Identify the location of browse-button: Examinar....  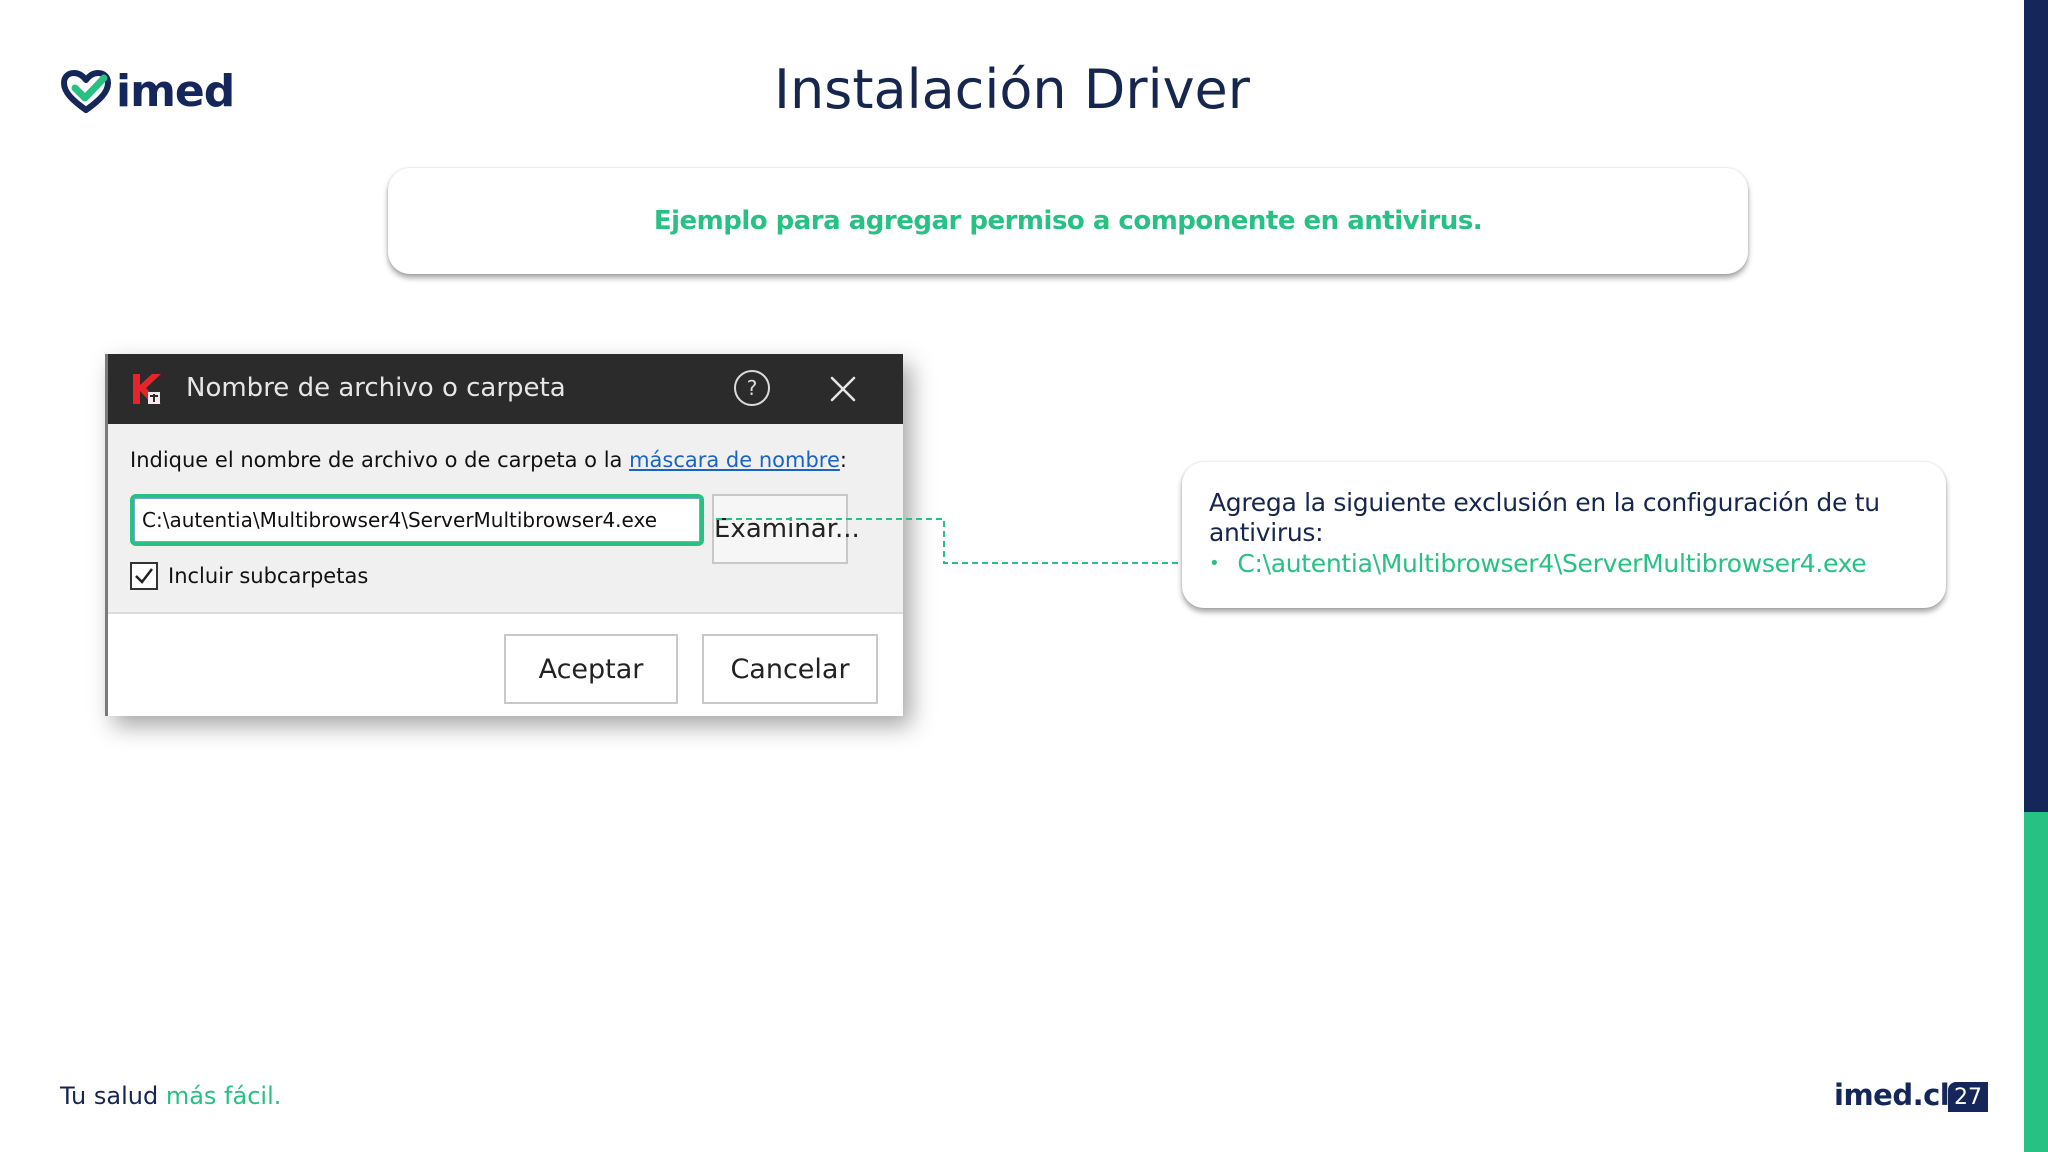
(786, 529).